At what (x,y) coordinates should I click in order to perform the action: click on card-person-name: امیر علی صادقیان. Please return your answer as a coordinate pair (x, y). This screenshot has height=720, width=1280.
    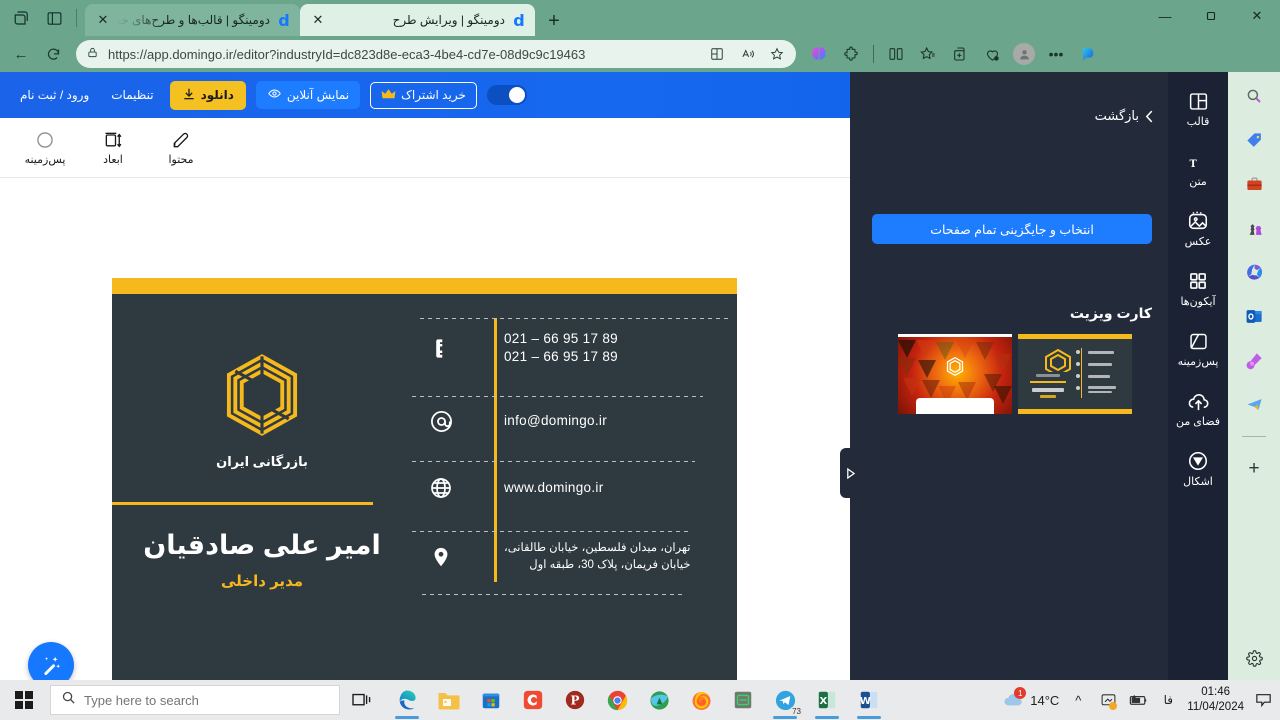
    Looking at the image, I should click on (262, 545).